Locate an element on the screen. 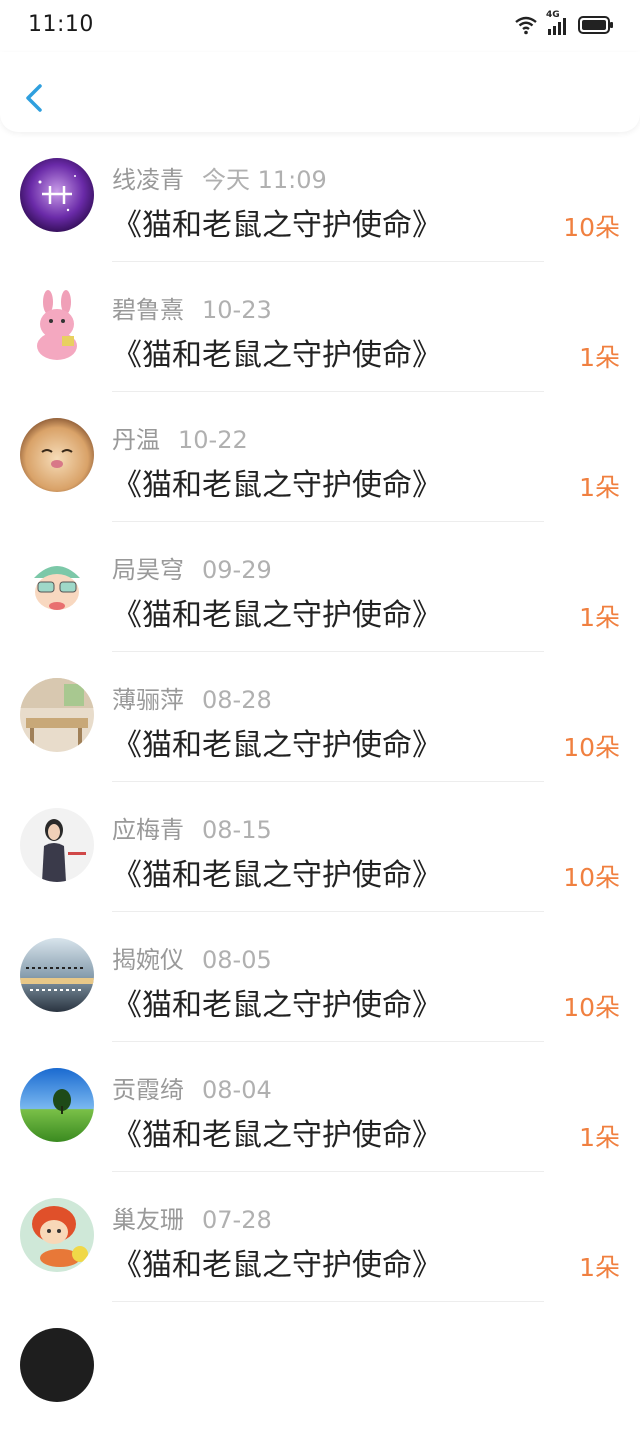 Image resolution: width=640 pixels, height=1432 pixels. wifi-icon is located at coordinates (526, 25).